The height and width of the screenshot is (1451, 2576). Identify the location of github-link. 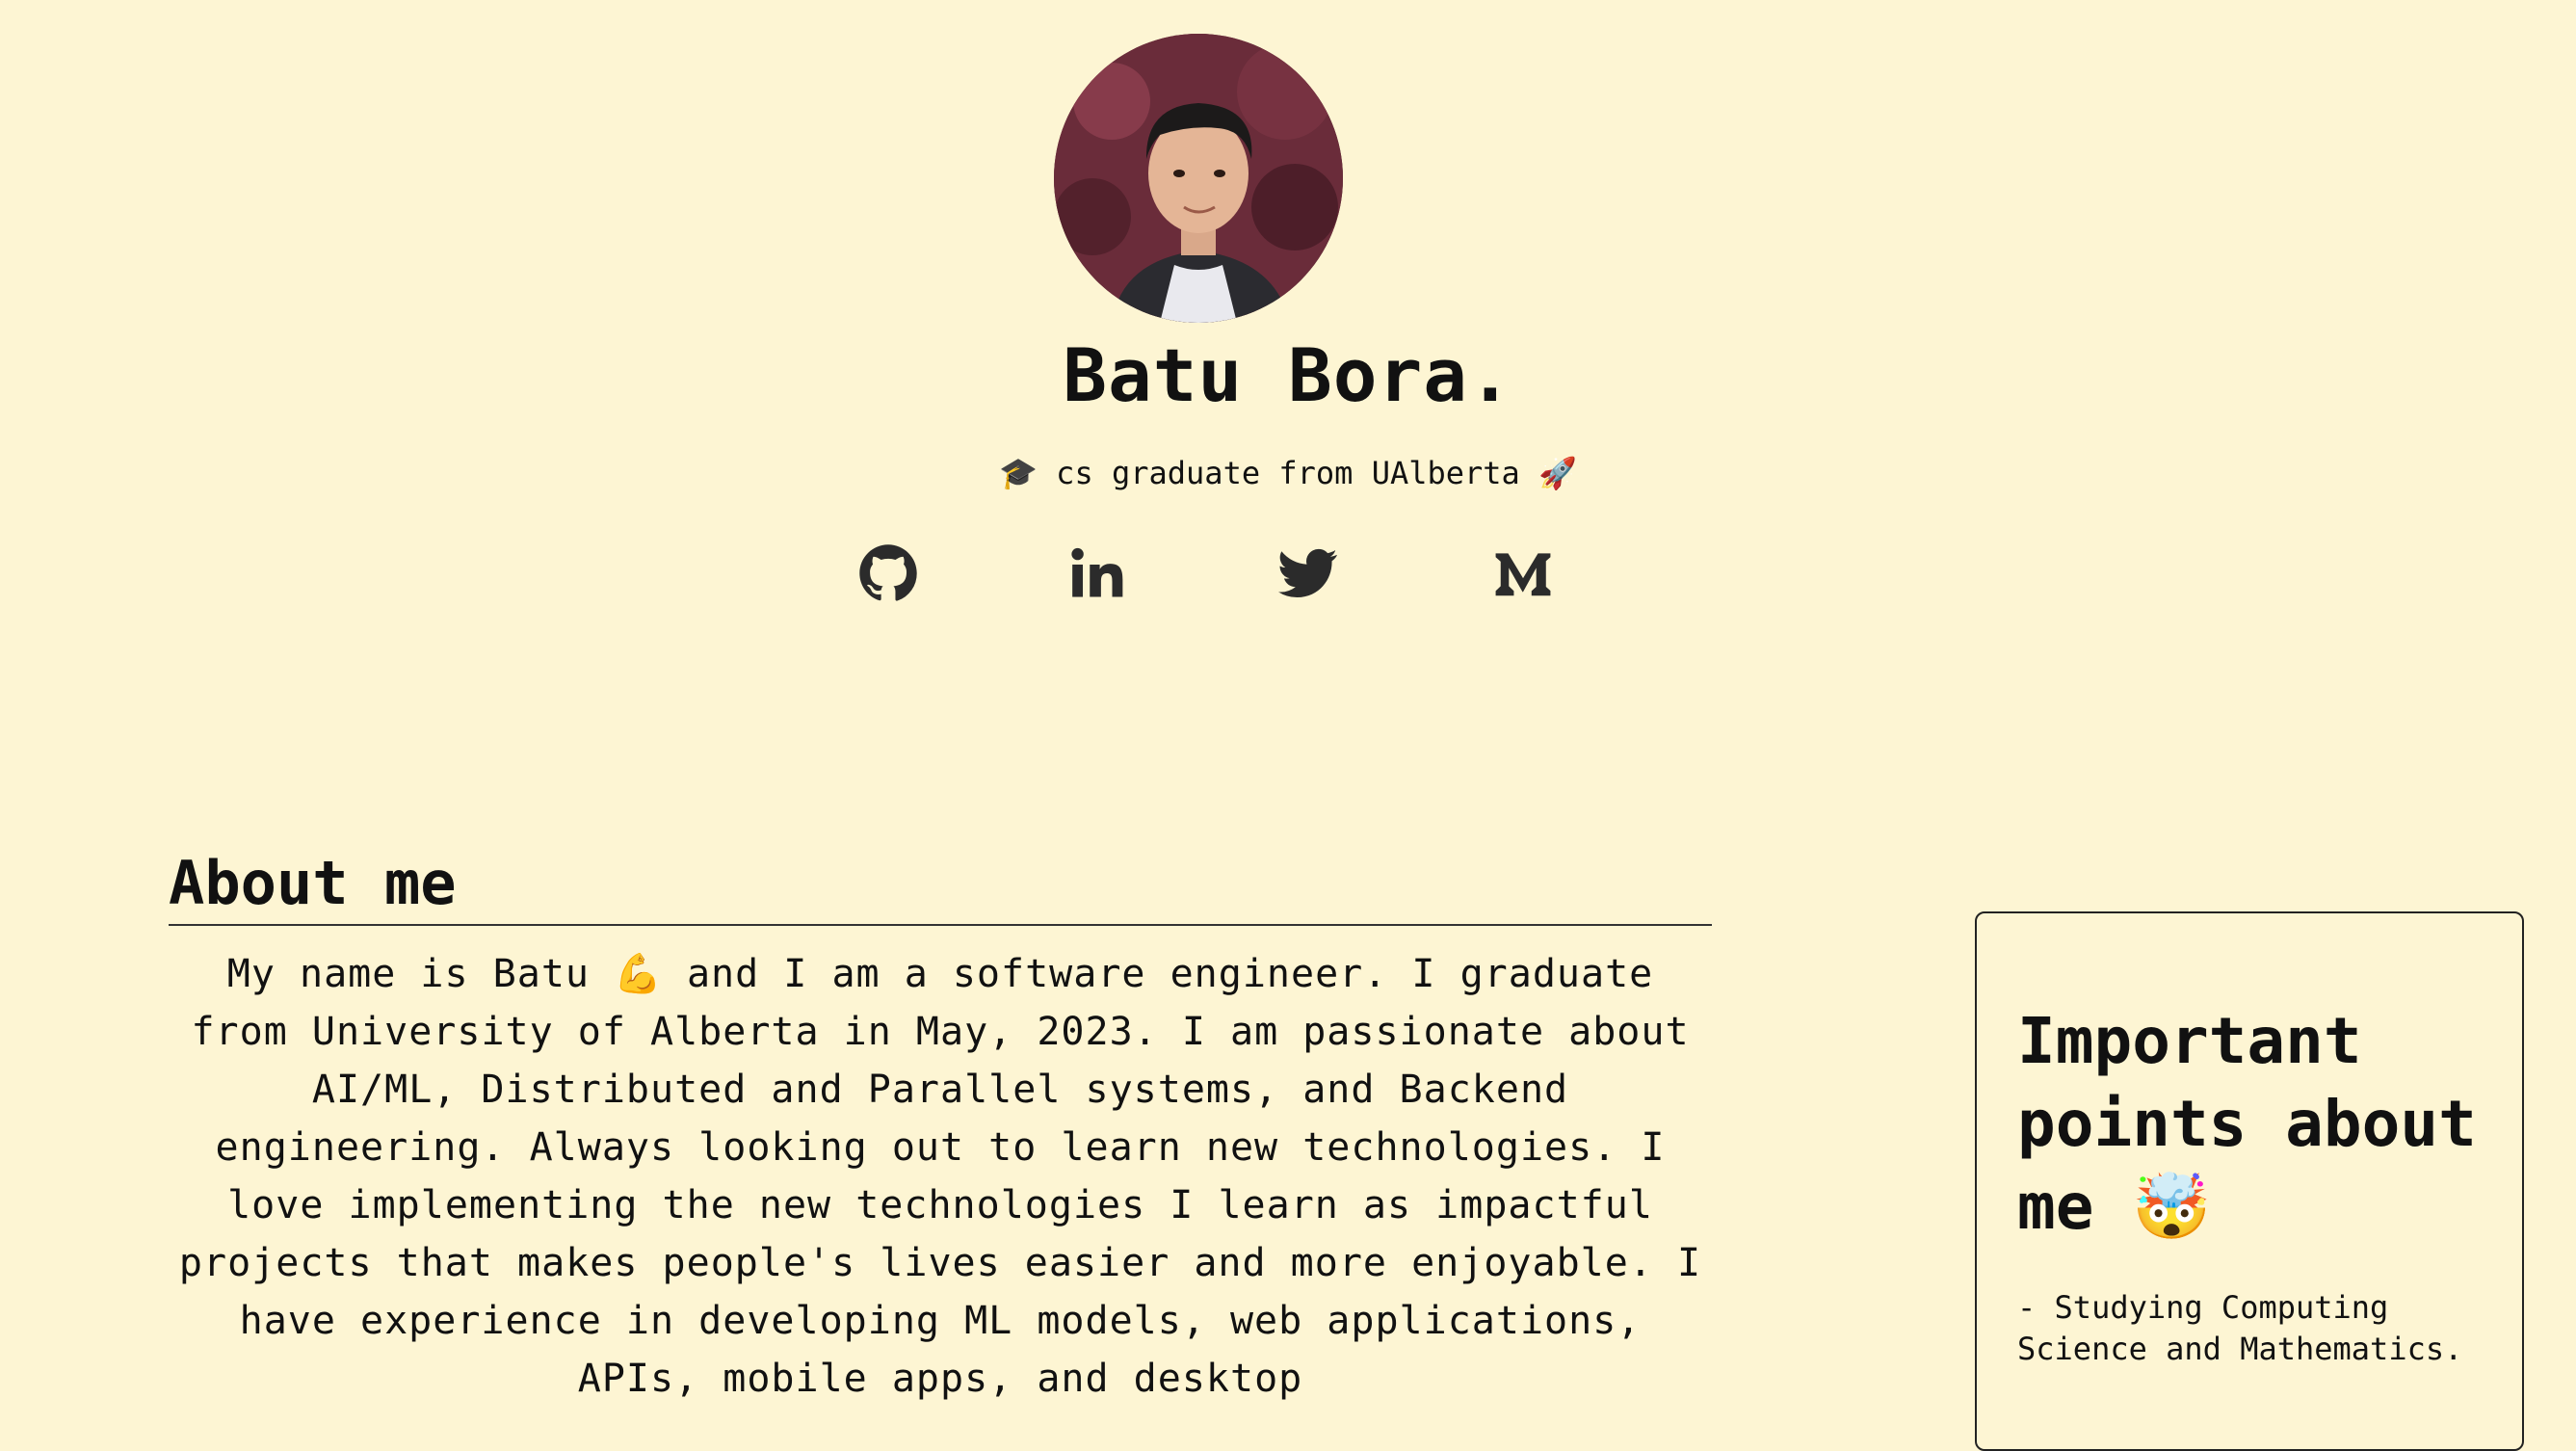
(888, 573).